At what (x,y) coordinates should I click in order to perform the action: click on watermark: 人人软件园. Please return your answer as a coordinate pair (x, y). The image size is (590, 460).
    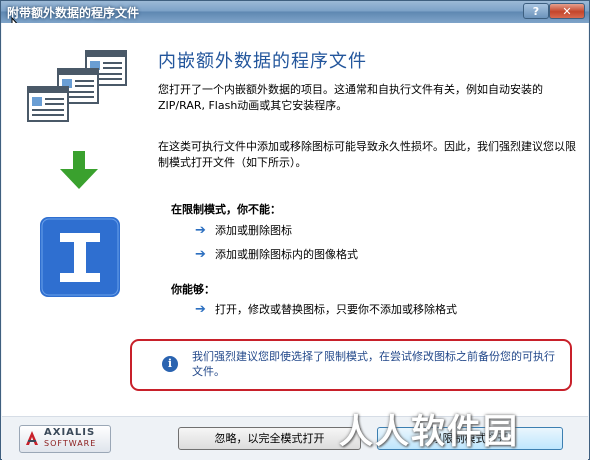
    Looking at the image, I should click on (429, 432).